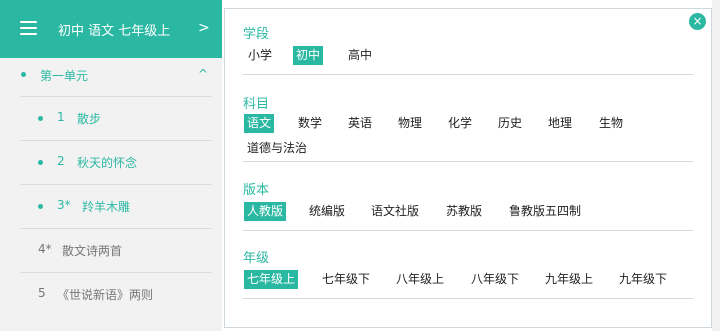  I want to click on option-grade8-1: 八年级上, so click(420, 279).